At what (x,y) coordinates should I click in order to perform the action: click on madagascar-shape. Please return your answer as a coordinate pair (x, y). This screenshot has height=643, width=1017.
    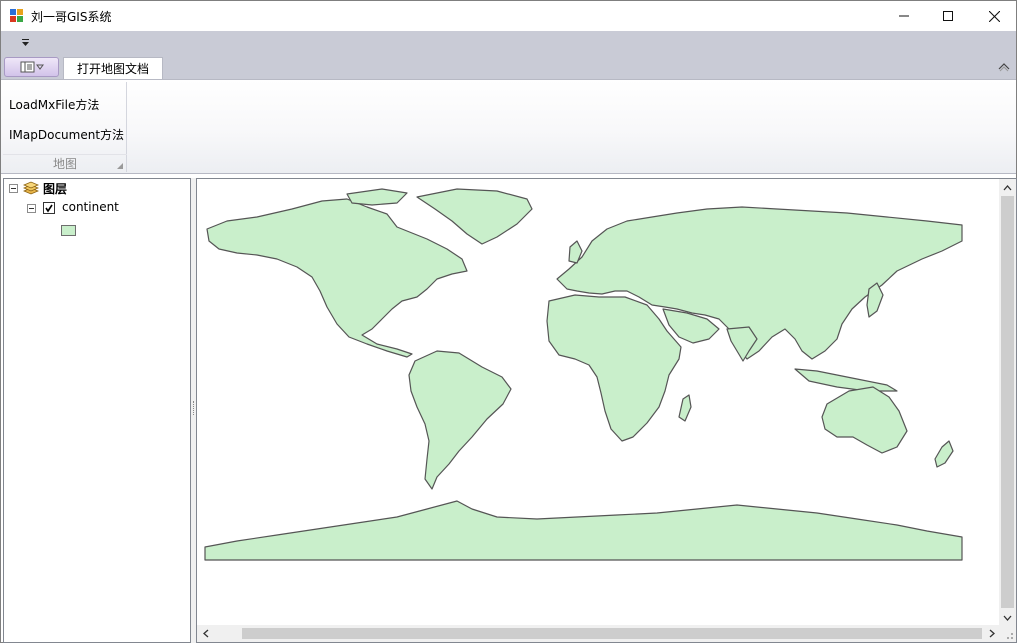
    Looking at the image, I should click on (685, 408).